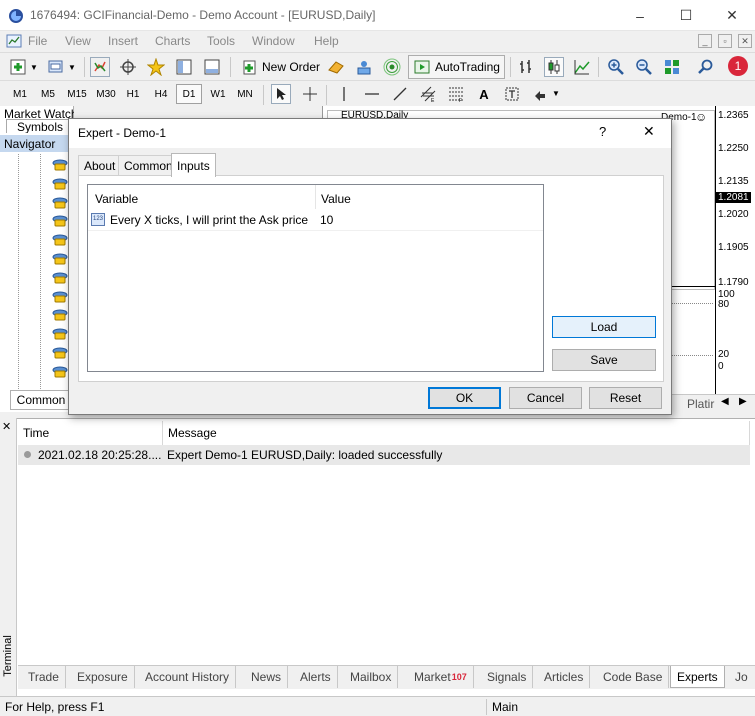 The image size is (755, 716). I want to click on autotrading-button: AutoTrading, so click(456, 67).